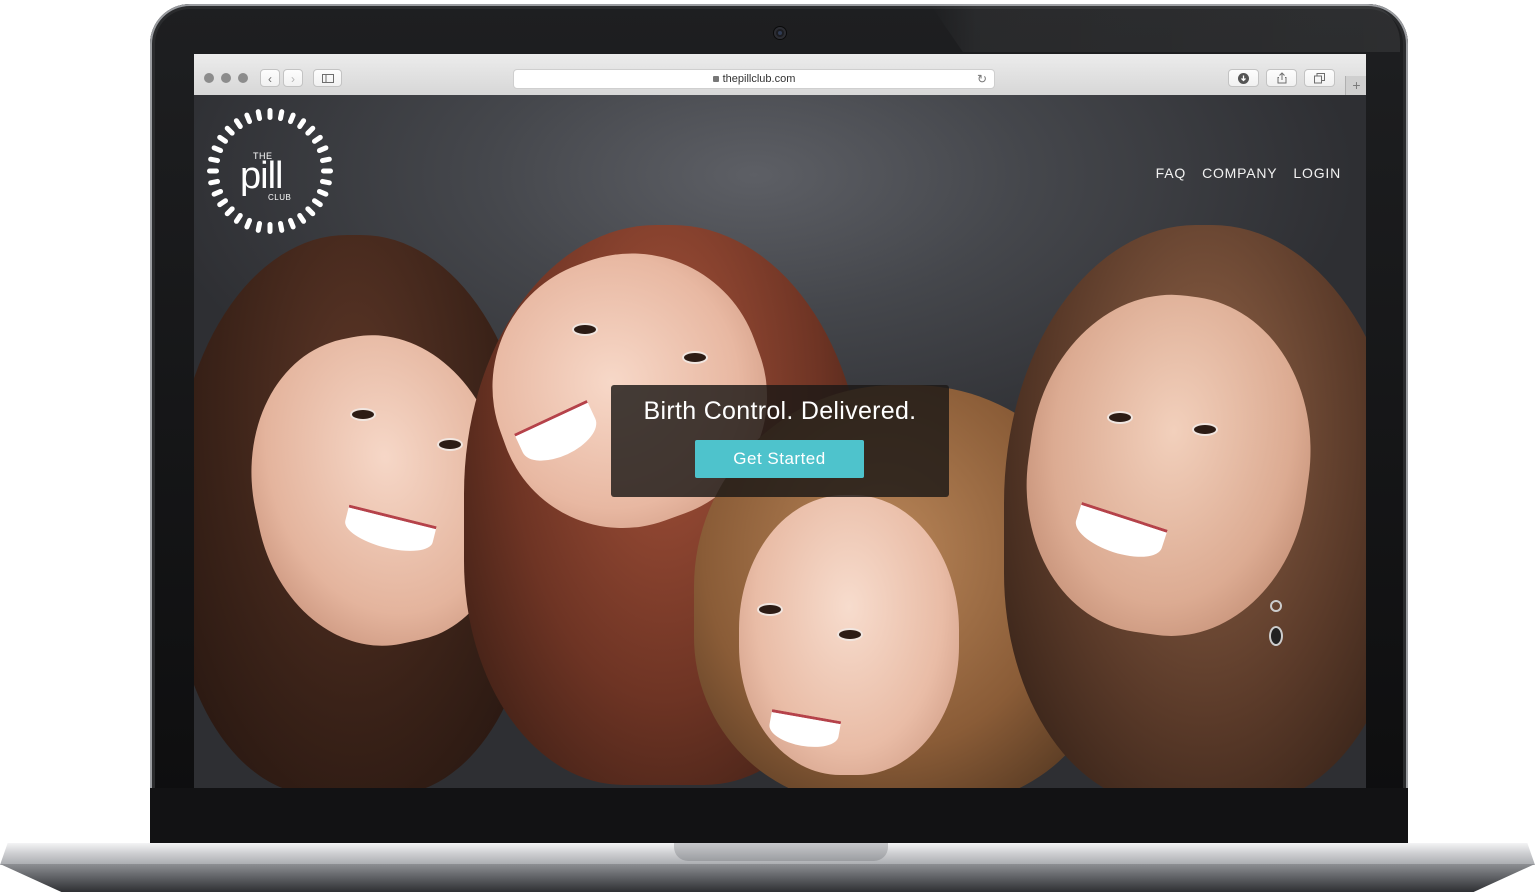  What do you see at coordinates (715, 79) in the screenshot?
I see `lock-icon` at bounding box center [715, 79].